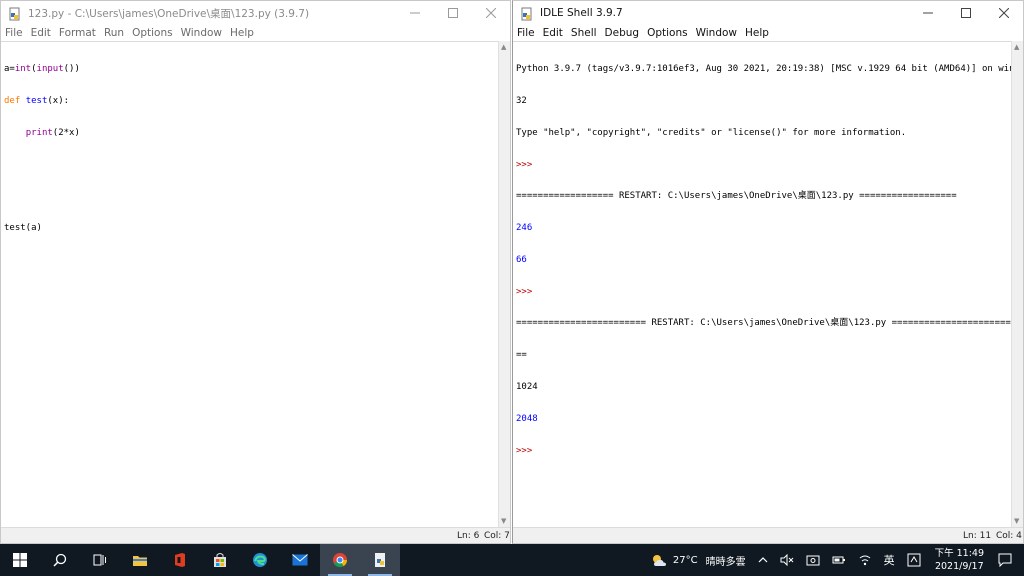  I want to click on shell-stdout: 2048, so click(527, 418).